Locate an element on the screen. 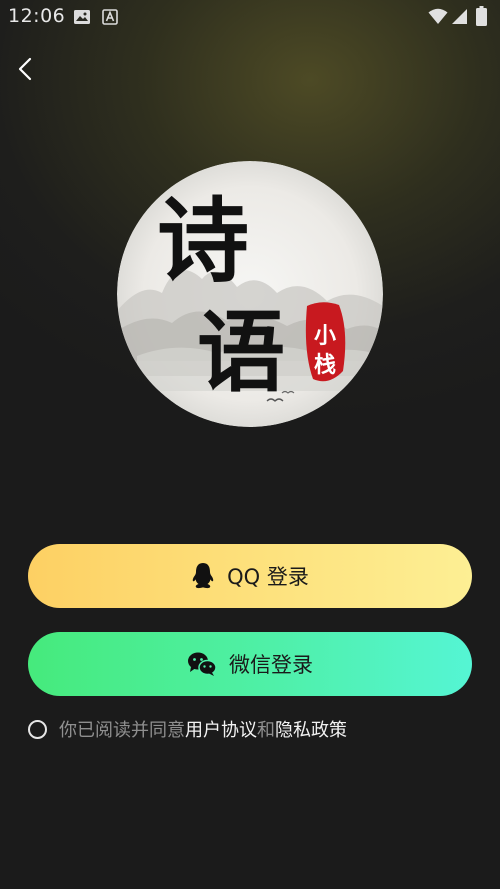  logo-char-1: 诗 is located at coordinates (203, 241).